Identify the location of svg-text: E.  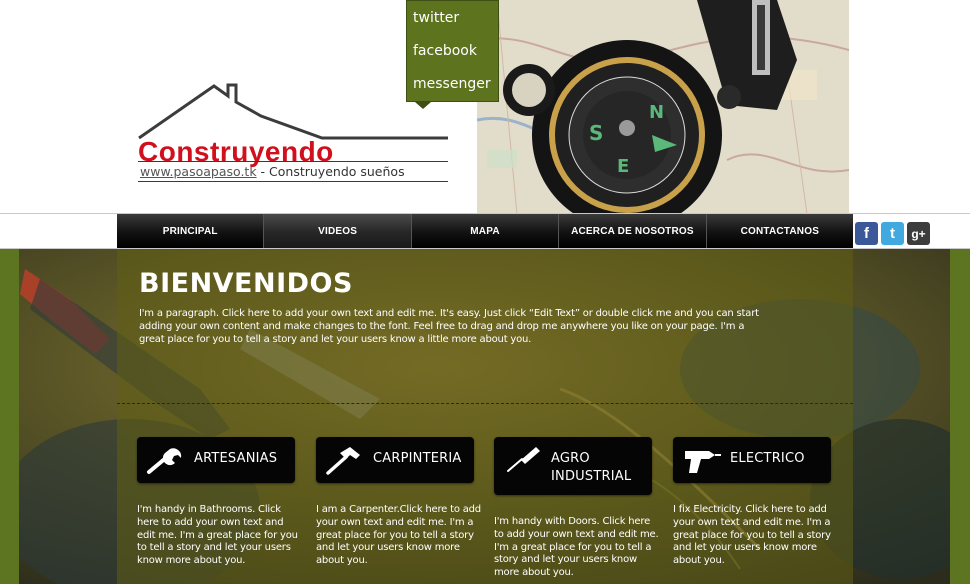
(623, 166).